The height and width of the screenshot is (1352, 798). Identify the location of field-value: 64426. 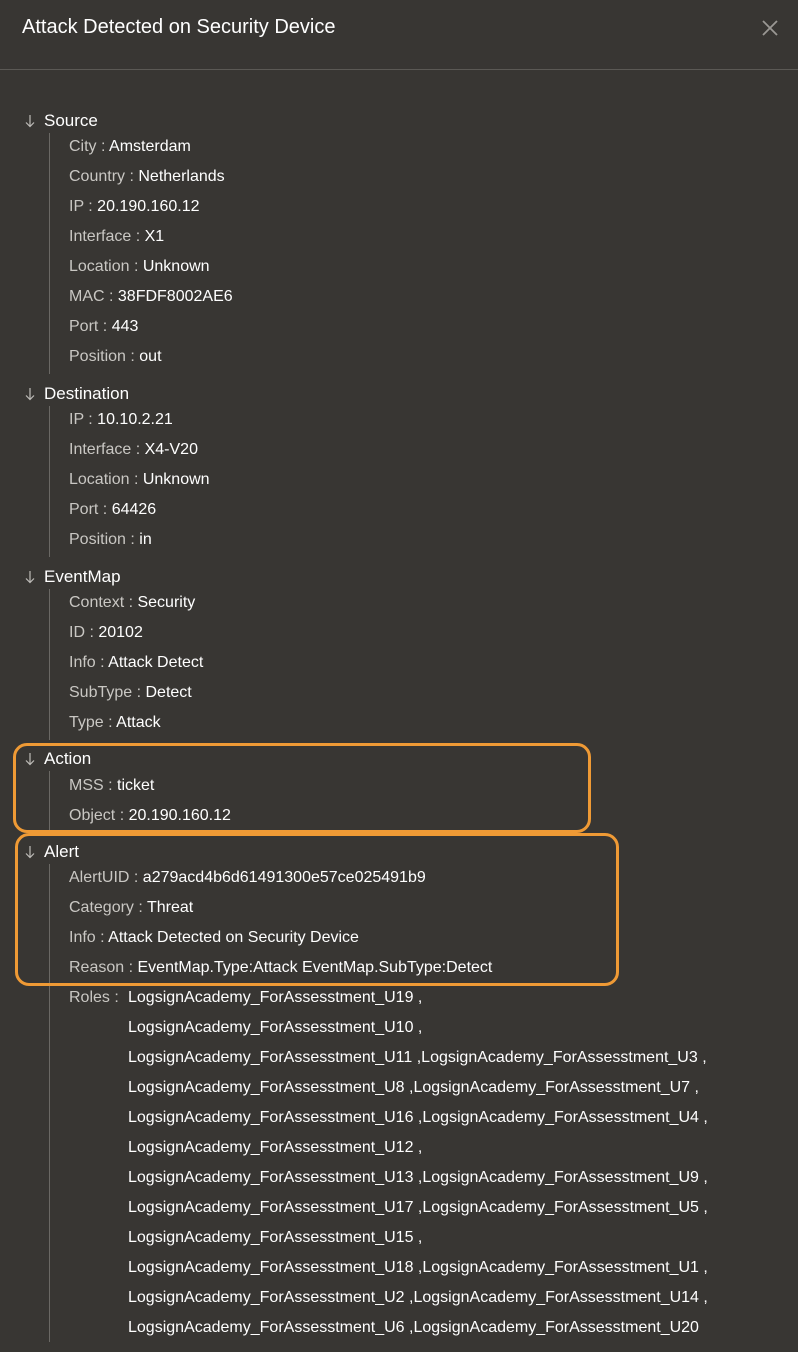
(134, 509).